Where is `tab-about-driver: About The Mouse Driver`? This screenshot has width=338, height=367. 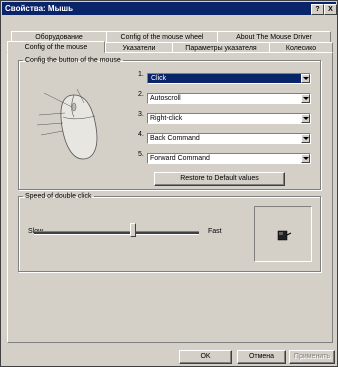 tab-about-driver: About The Mouse Driver is located at coordinates (274, 36).